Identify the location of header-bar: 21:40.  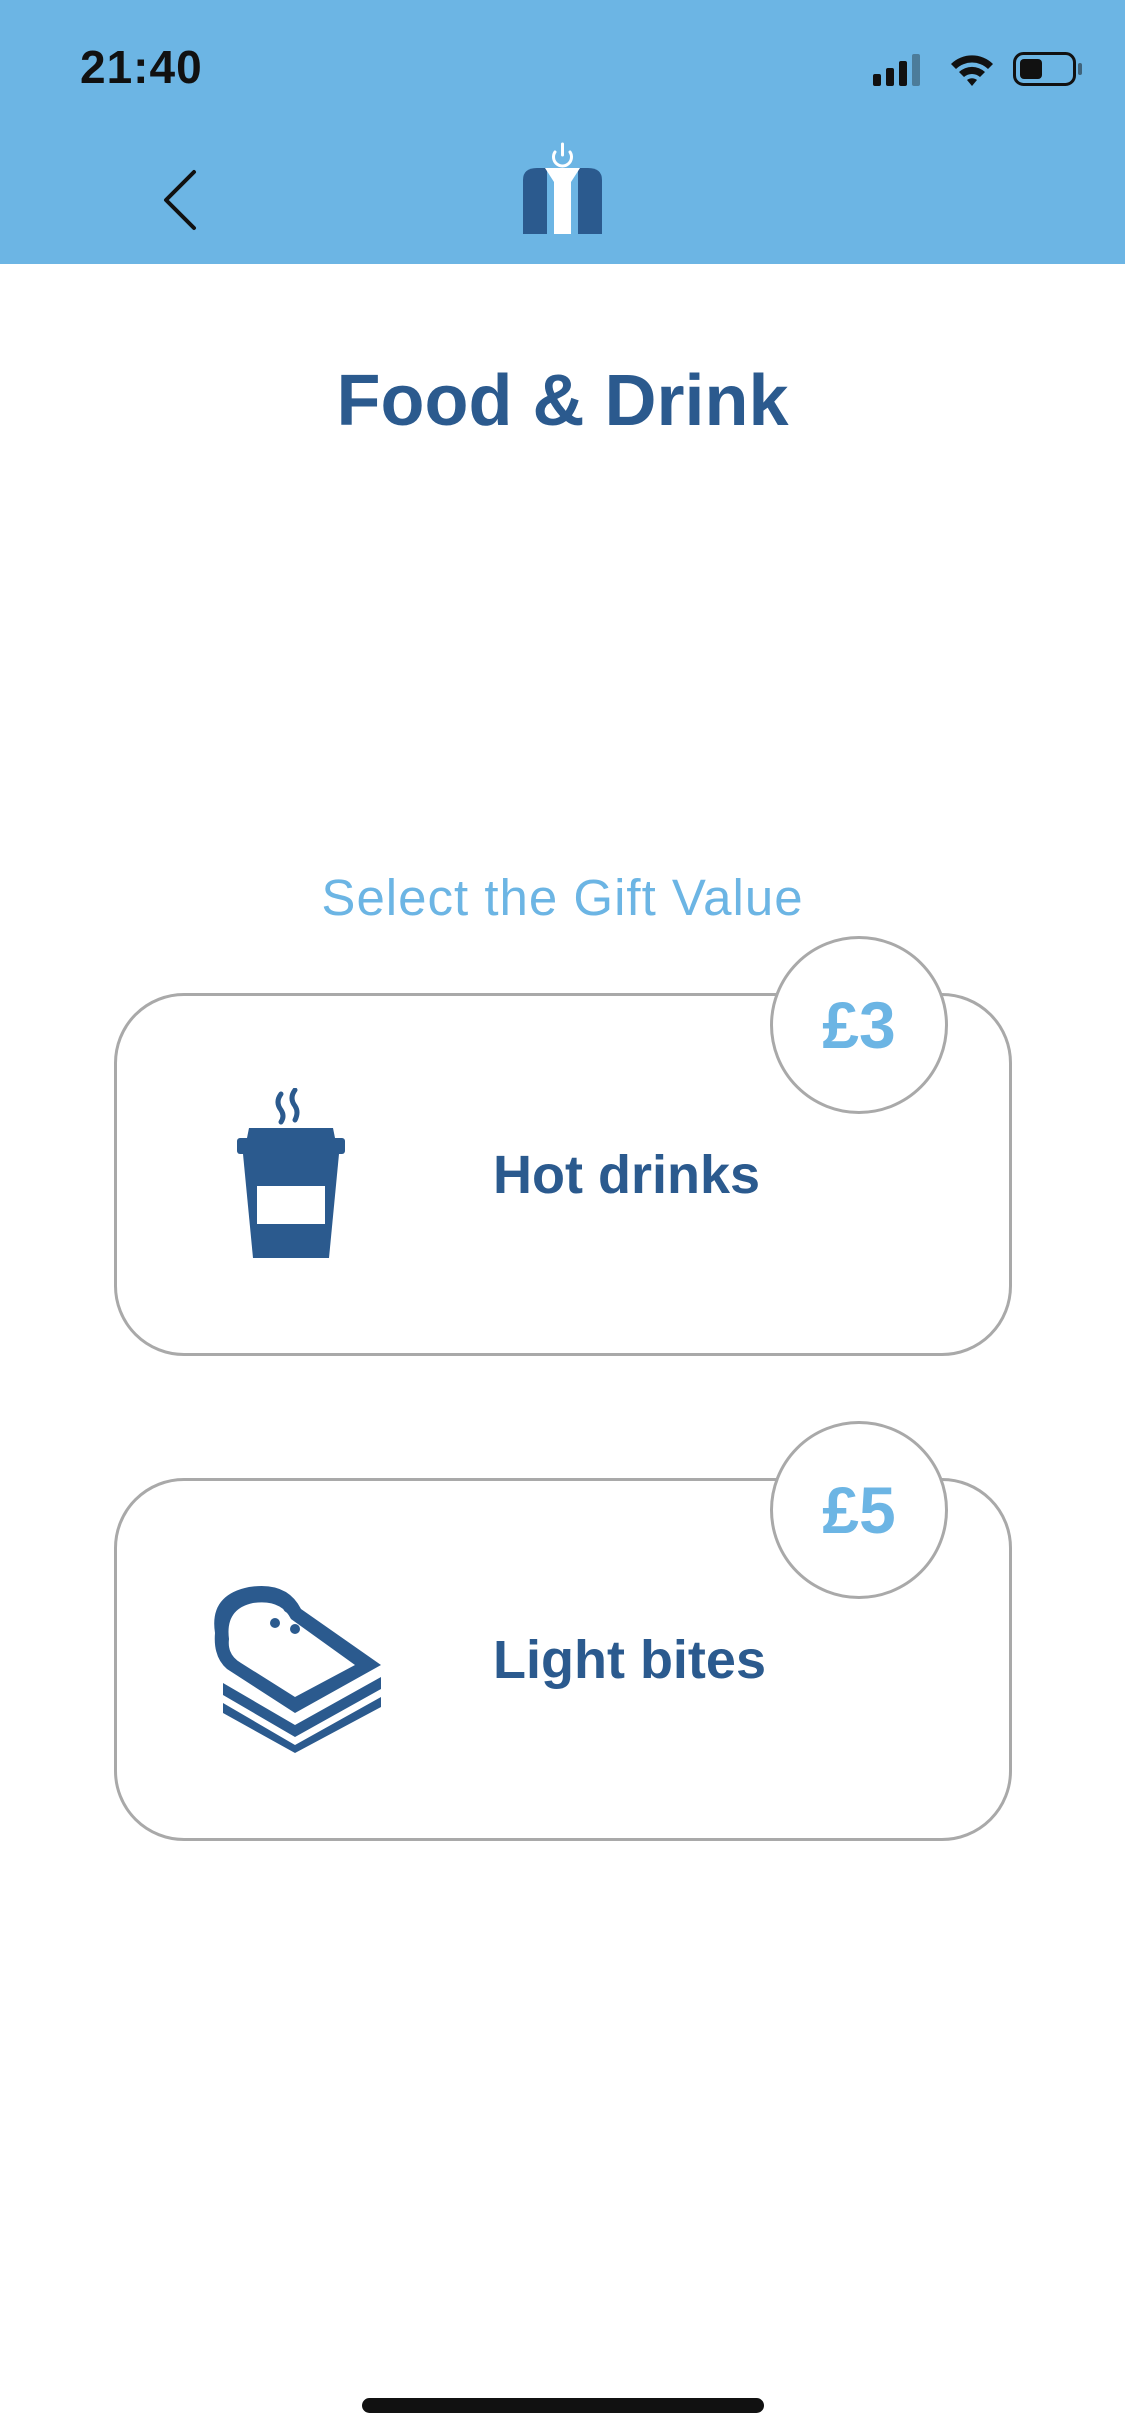
(562, 132).